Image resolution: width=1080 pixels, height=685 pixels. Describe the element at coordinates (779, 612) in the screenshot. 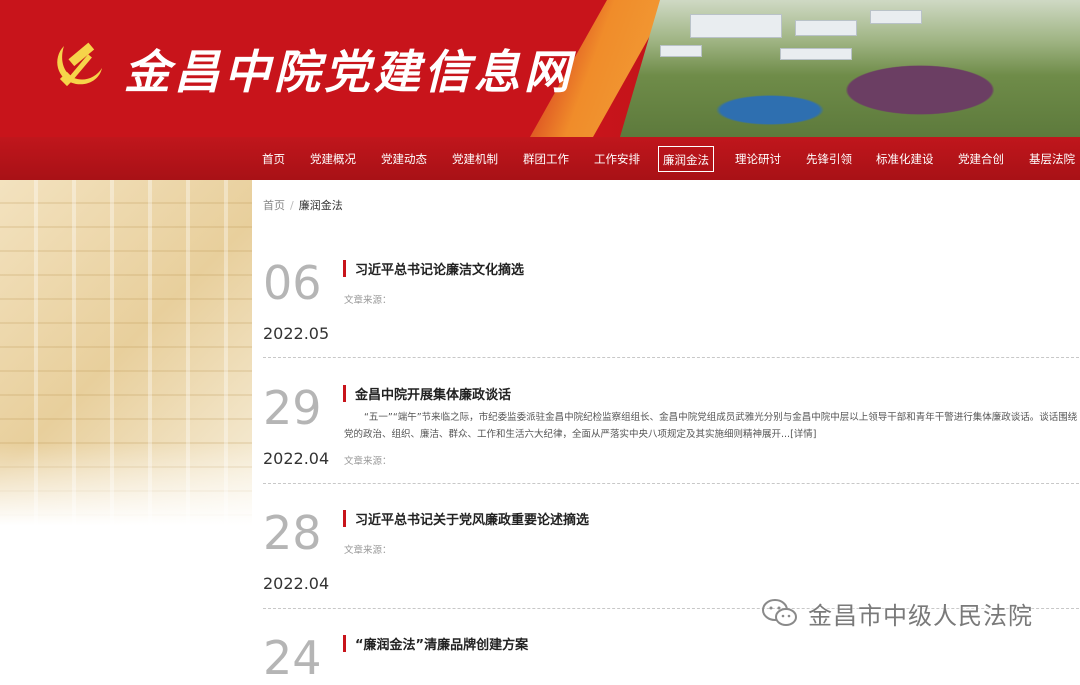

I see `wechat-icon` at that location.